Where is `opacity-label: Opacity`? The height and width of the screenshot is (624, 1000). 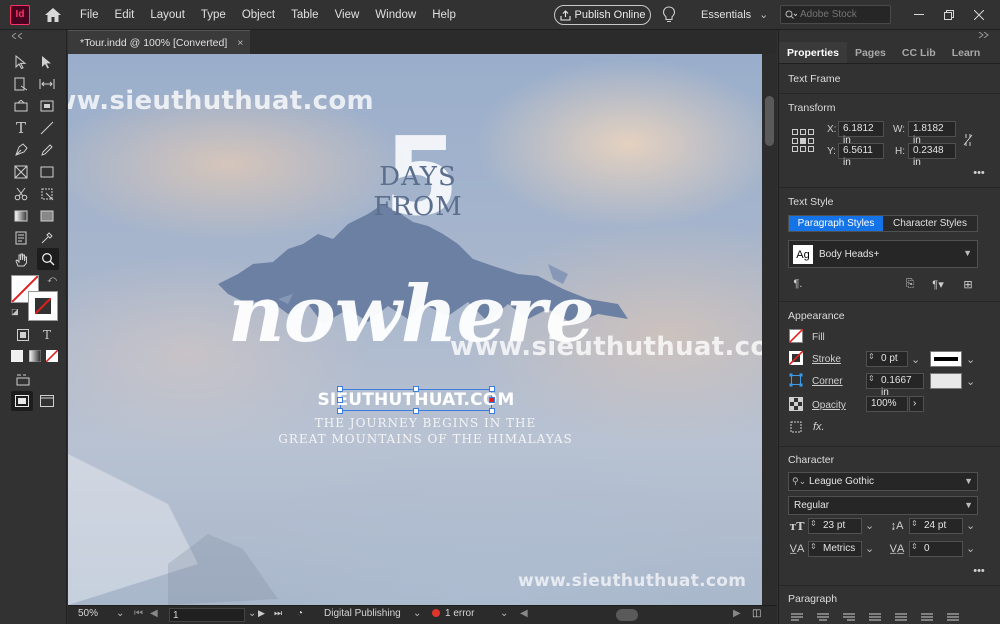 opacity-label: Opacity is located at coordinates (829, 405).